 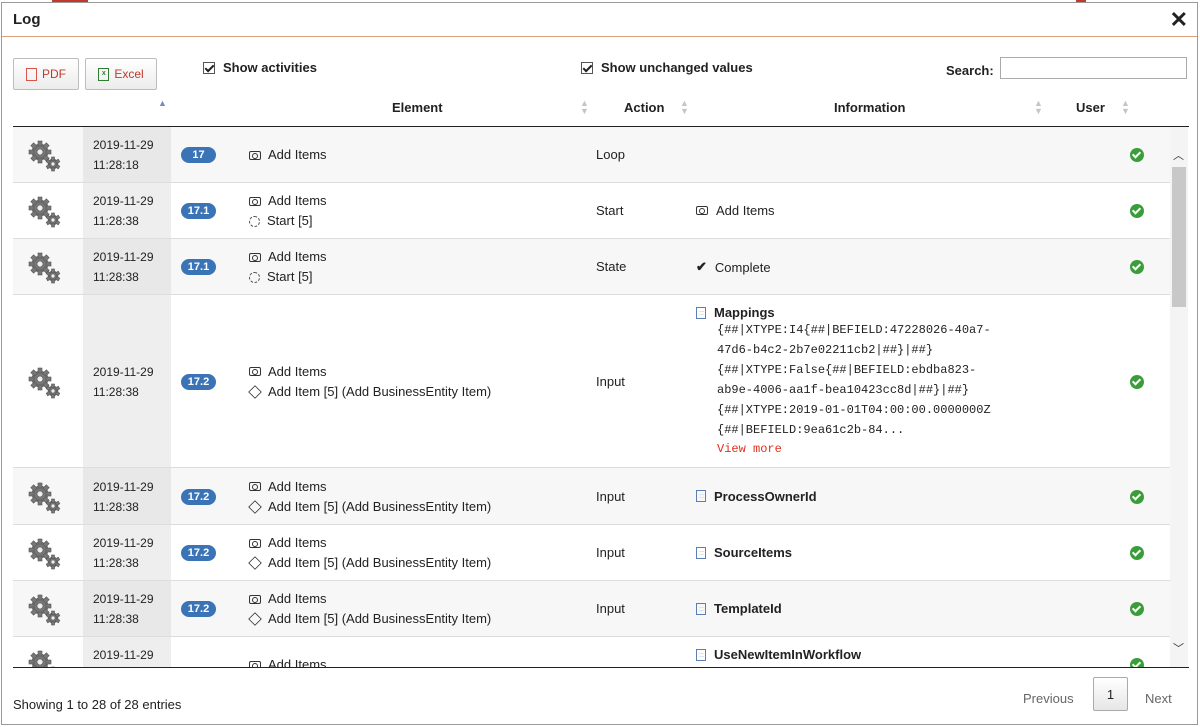 I want to click on start-event-icon, so click(x=254, y=277).